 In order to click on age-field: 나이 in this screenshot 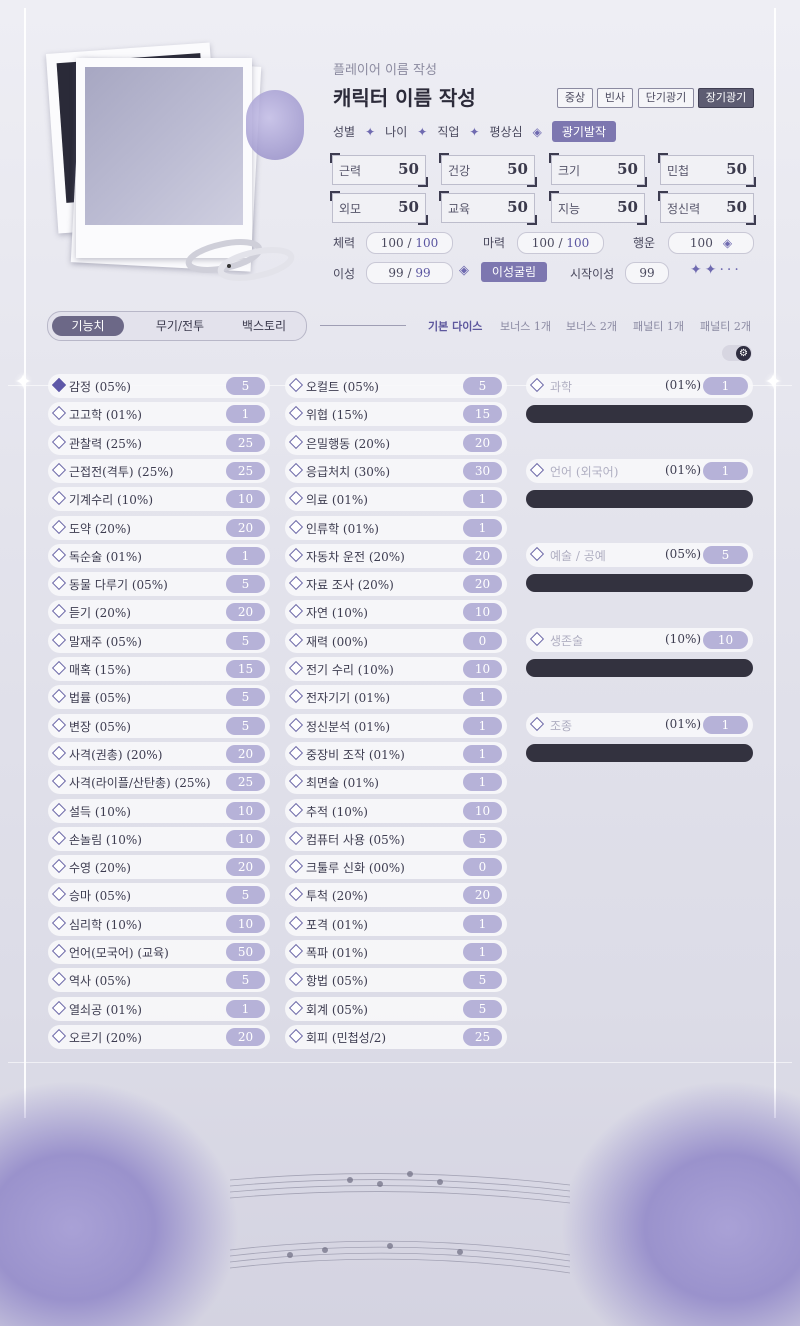, I will do `click(396, 131)`.